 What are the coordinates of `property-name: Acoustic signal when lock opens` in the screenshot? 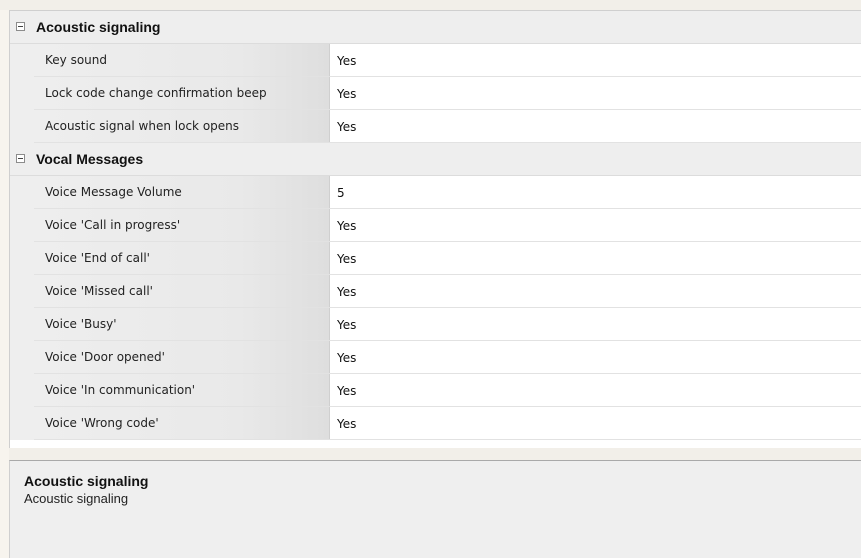 It's located at (182, 126).